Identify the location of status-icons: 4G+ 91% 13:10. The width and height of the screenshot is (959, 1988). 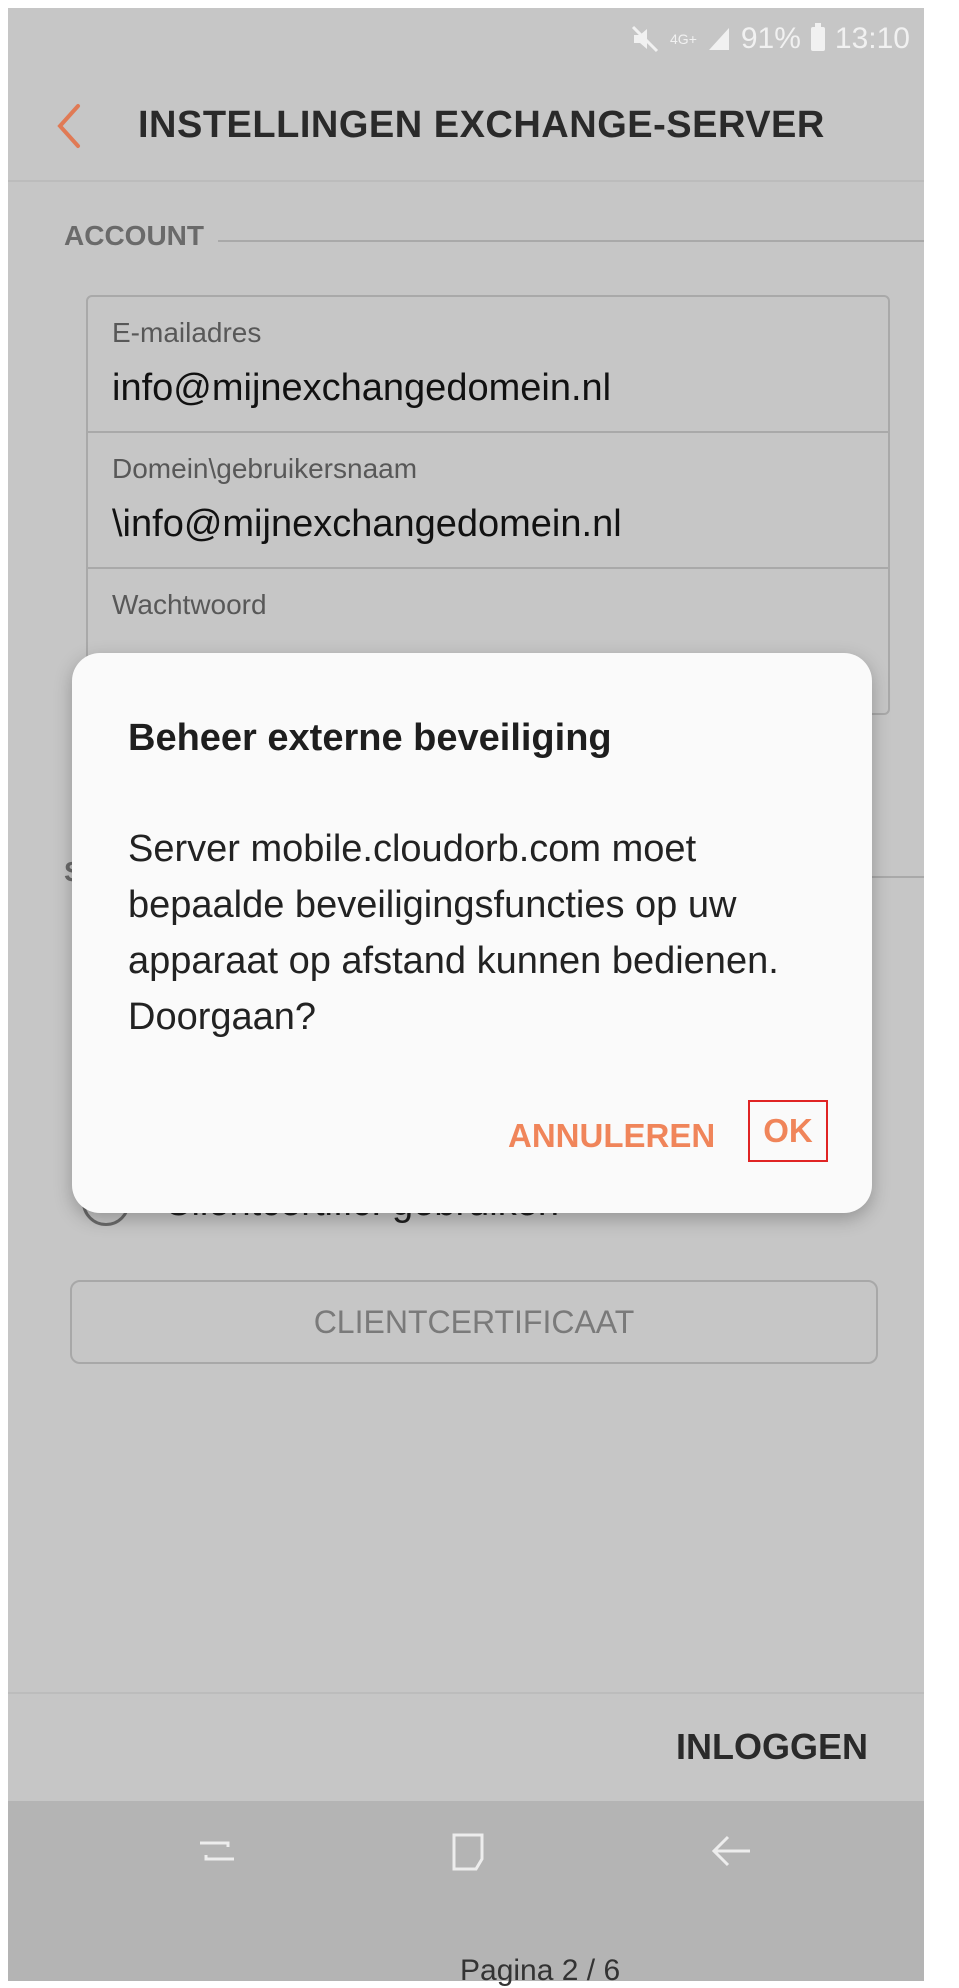
(770, 39).